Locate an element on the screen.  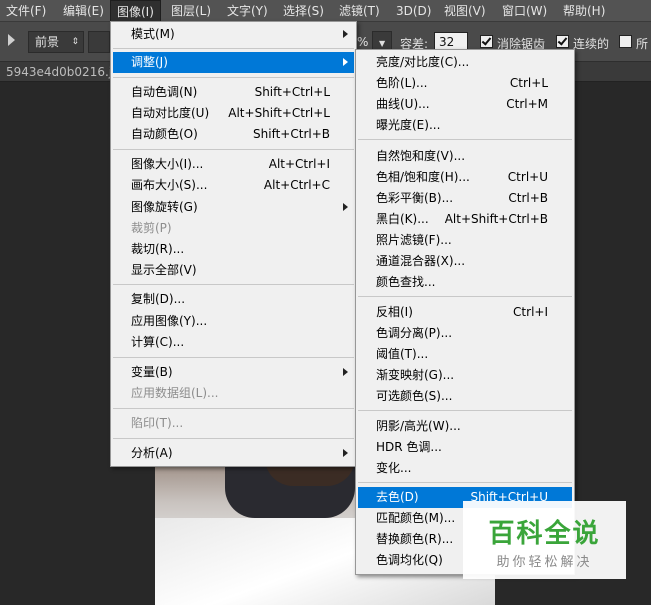
opacity-percent: % is located at coordinates (363, 42).